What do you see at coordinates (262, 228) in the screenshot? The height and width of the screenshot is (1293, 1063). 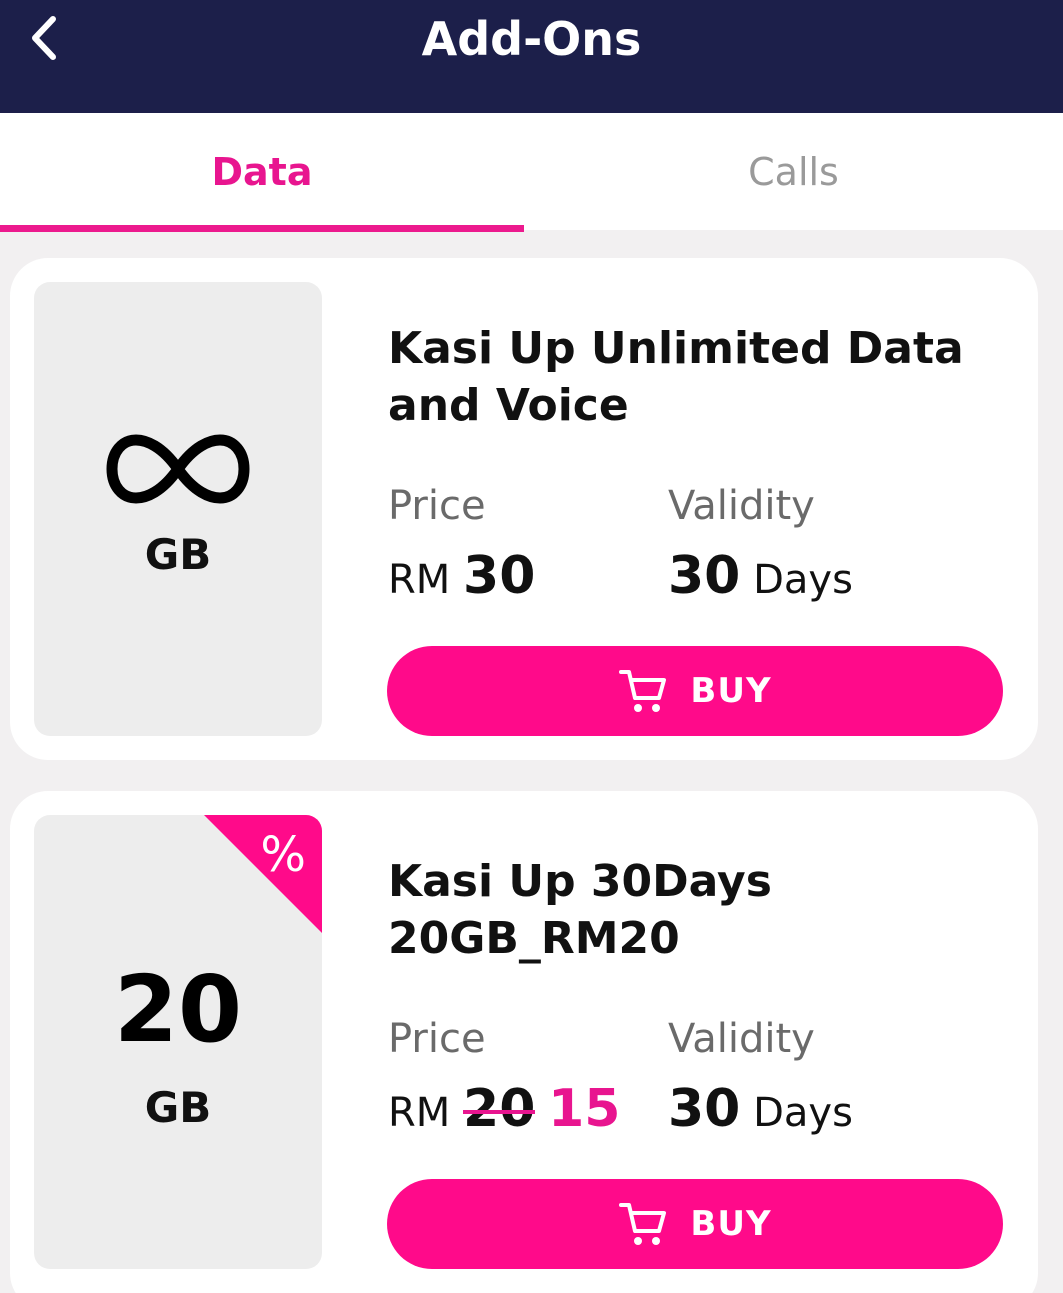 I see `active-tab-indicator` at bounding box center [262, 228].